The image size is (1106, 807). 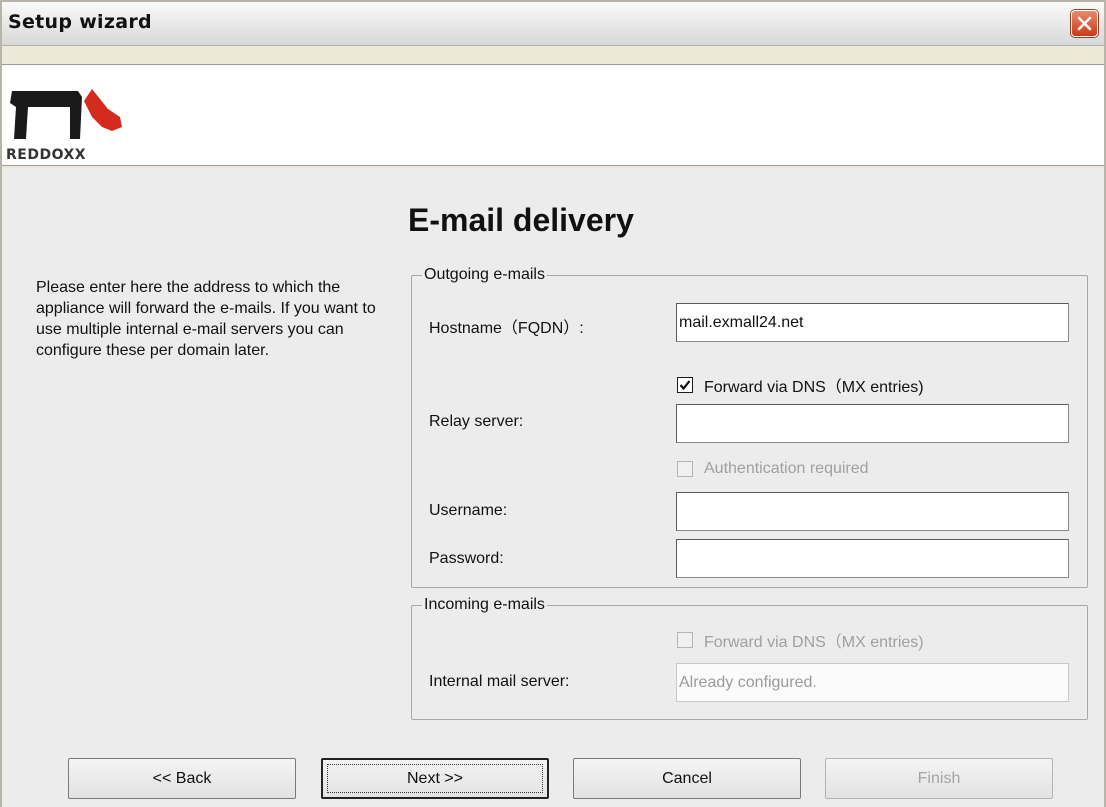 I want to click on forward-dns-checkbox: Forward via DNS（MX entries), so click(x=800, y=385).